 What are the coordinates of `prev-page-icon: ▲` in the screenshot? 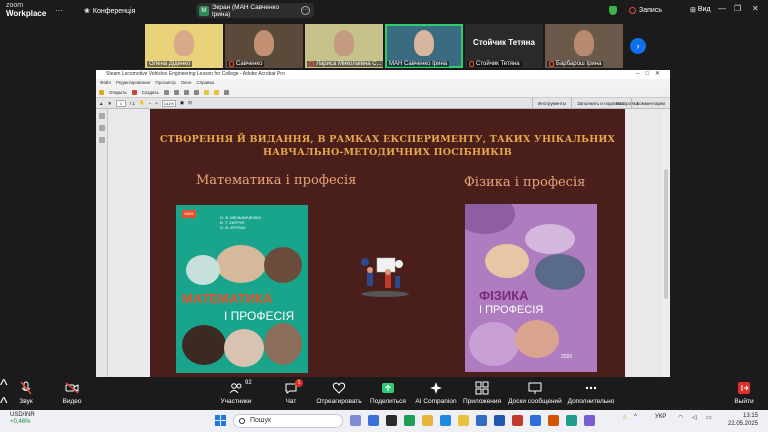 It's located at (101, 103).